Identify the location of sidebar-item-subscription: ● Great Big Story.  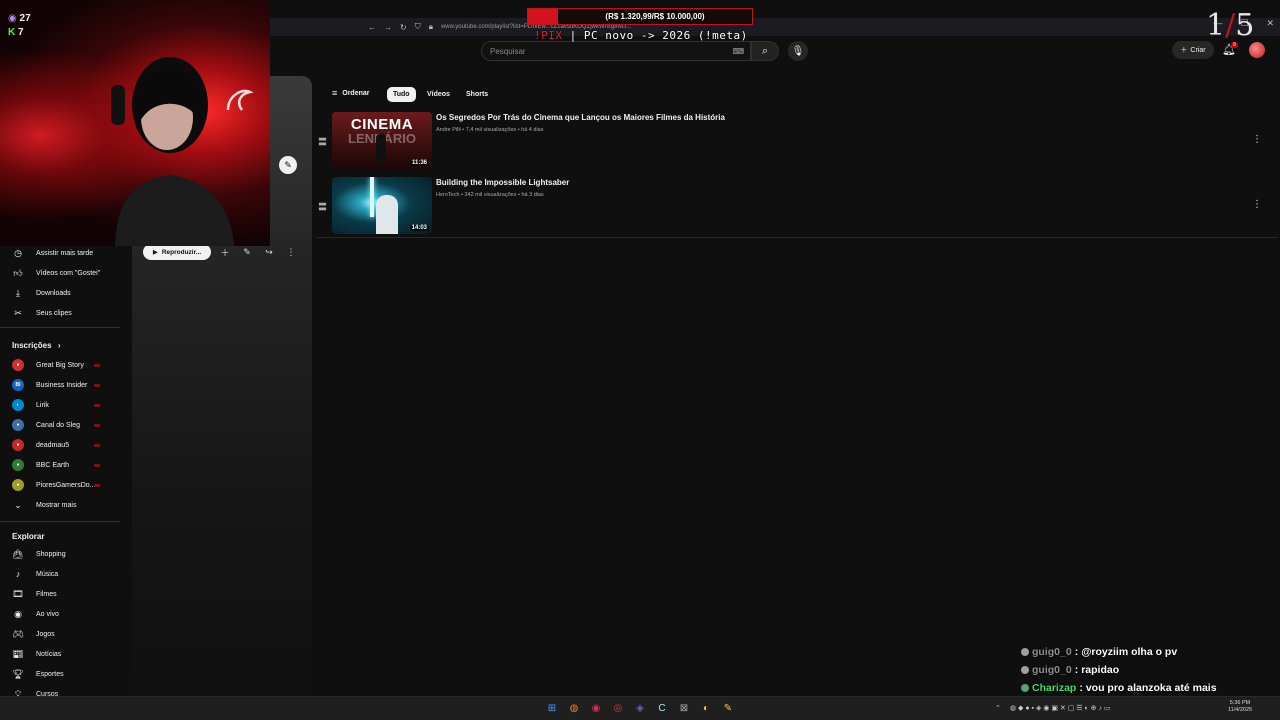
(56, 365).